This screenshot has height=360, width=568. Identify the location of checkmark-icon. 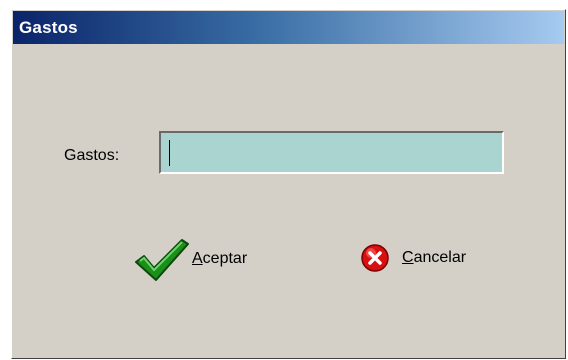
(162, 260).